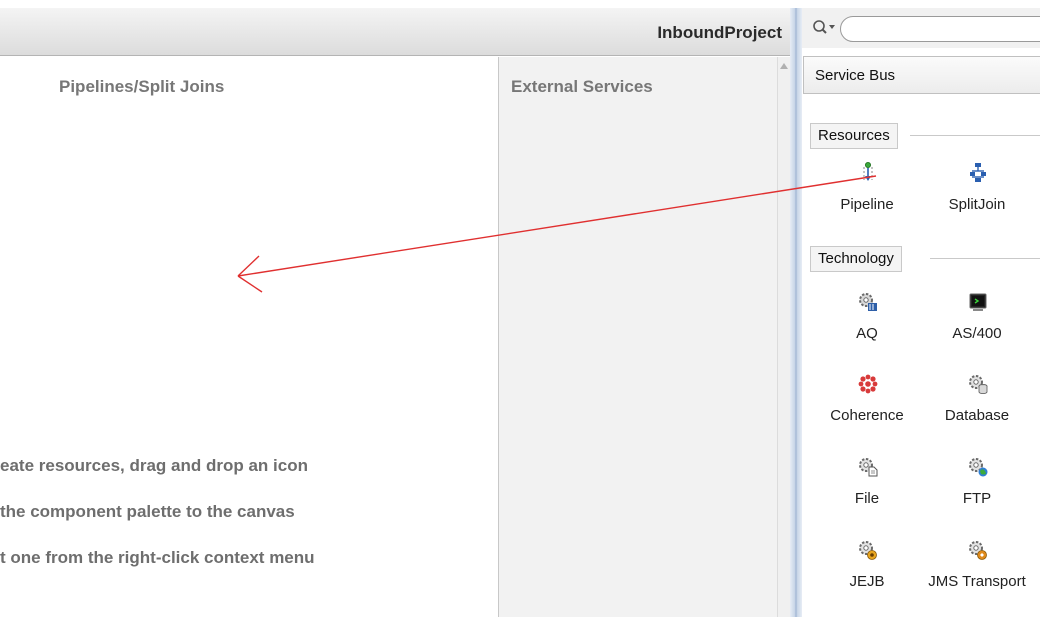  I want to click on splitjoin-icon, so click(978, 172).